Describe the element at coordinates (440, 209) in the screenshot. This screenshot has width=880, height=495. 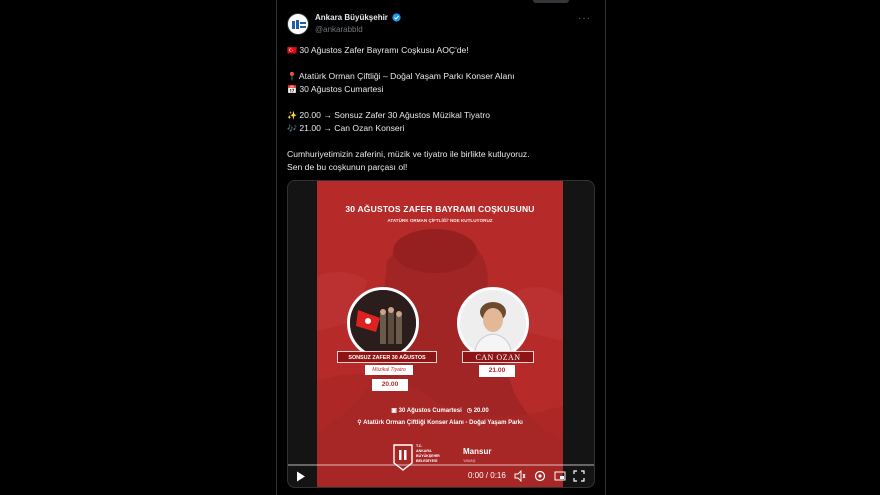
I see `poster-title: 30 AĞUSTOS ZAFER BAYRAMI COŞKUSUNU` at that location.